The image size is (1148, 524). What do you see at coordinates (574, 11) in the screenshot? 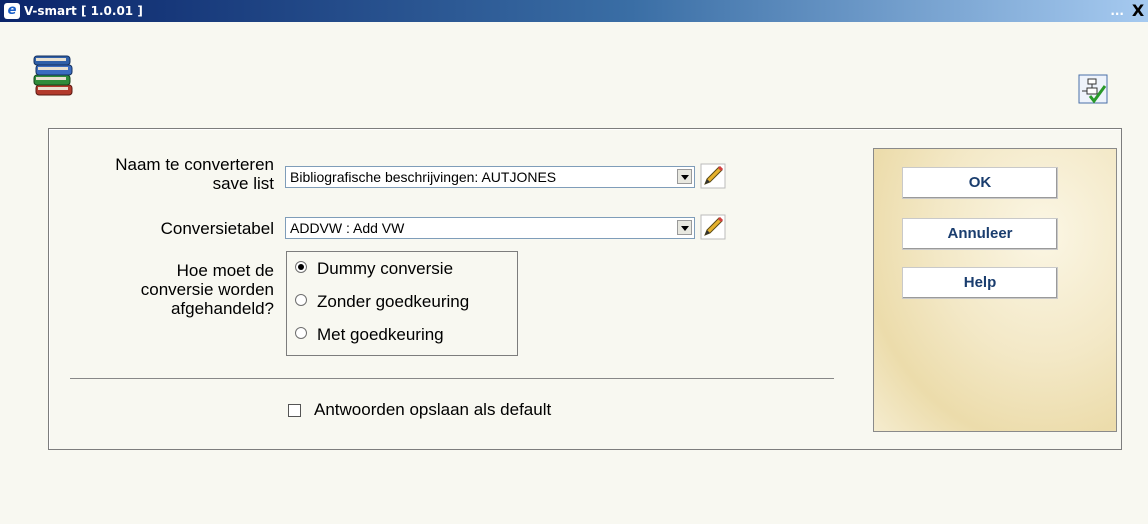
I see `window-titlebar: e V-smart [ 1.0.01 ] ... X` at bounding box center [574, 11].